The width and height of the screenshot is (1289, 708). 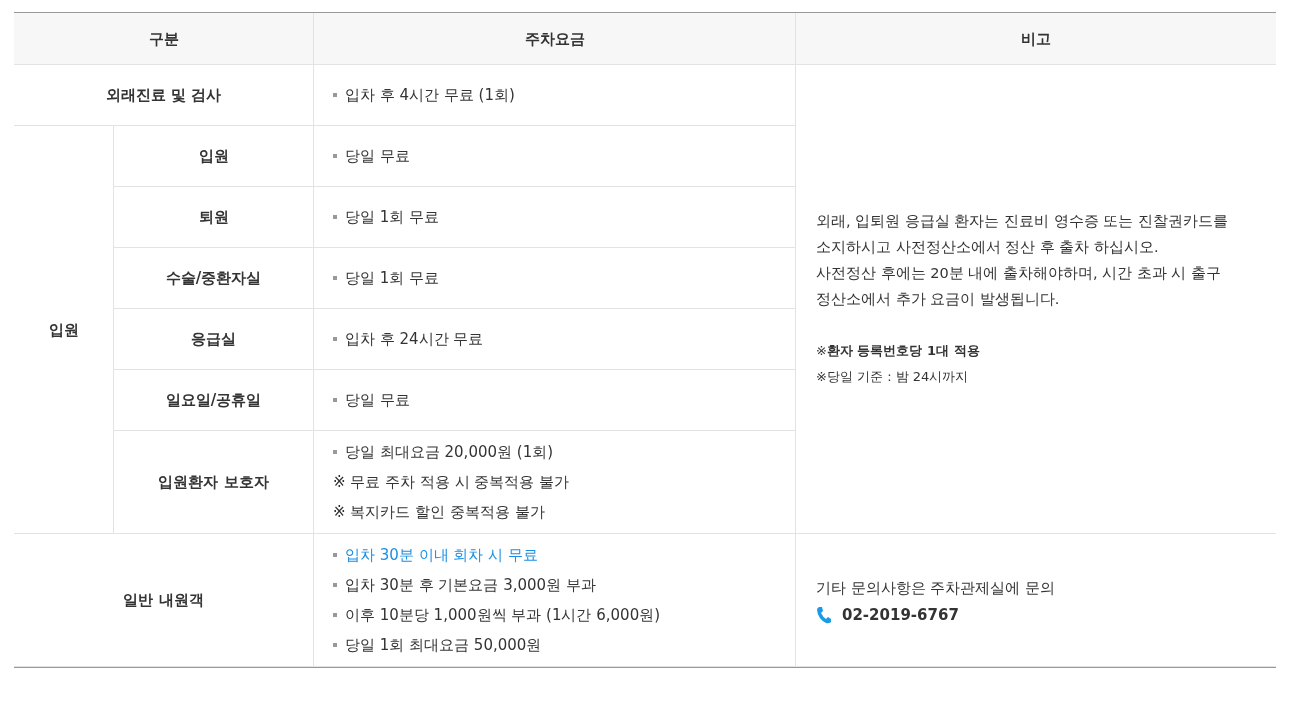 I want to click on category-cell: 외래진료 및 검사, so click(x=163, y=95).